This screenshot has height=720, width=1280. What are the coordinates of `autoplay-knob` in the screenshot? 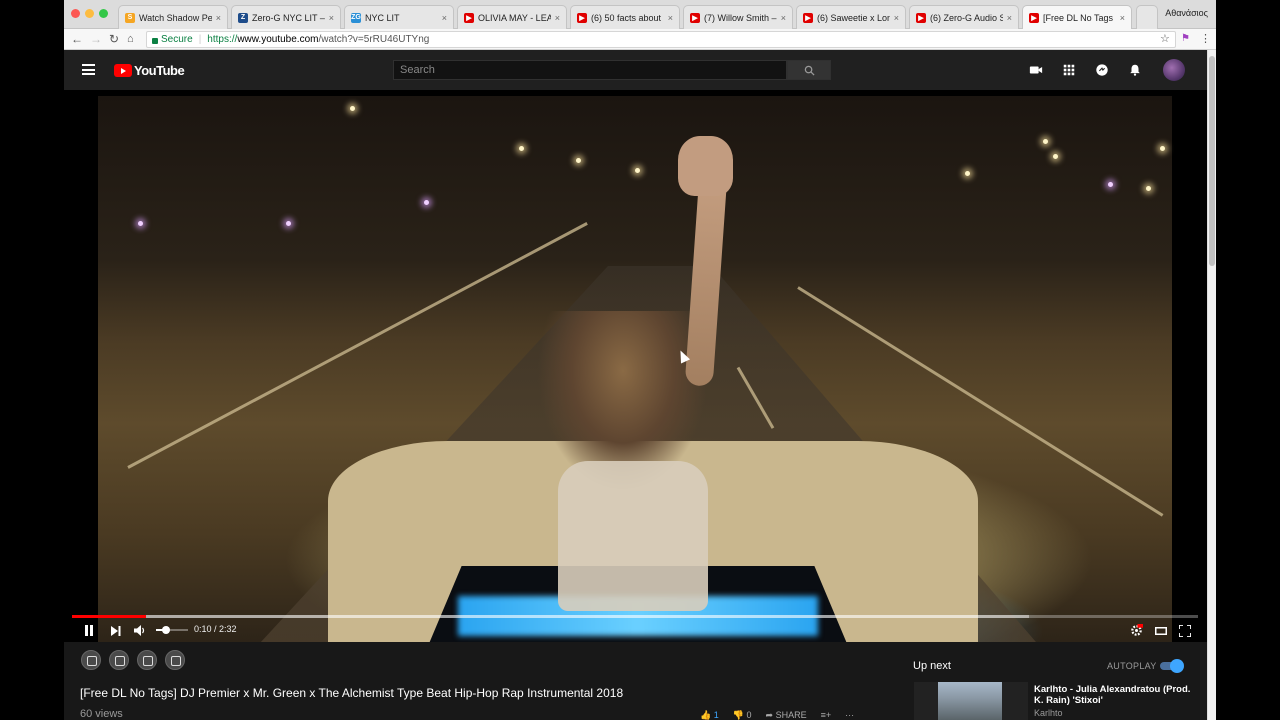 It's located at (1177, 666).